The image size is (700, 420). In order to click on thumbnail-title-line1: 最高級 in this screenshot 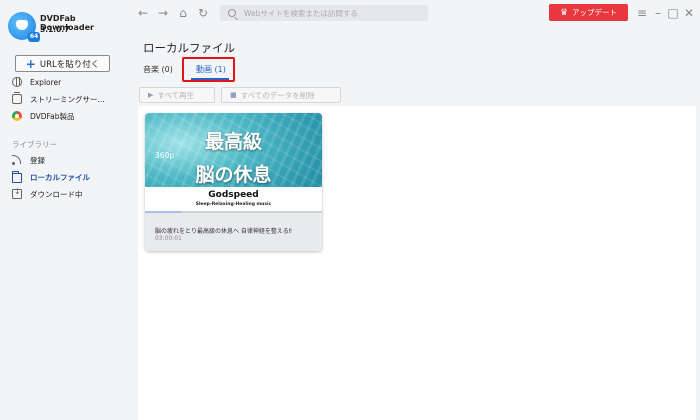, I will do `click(233, 142)`.